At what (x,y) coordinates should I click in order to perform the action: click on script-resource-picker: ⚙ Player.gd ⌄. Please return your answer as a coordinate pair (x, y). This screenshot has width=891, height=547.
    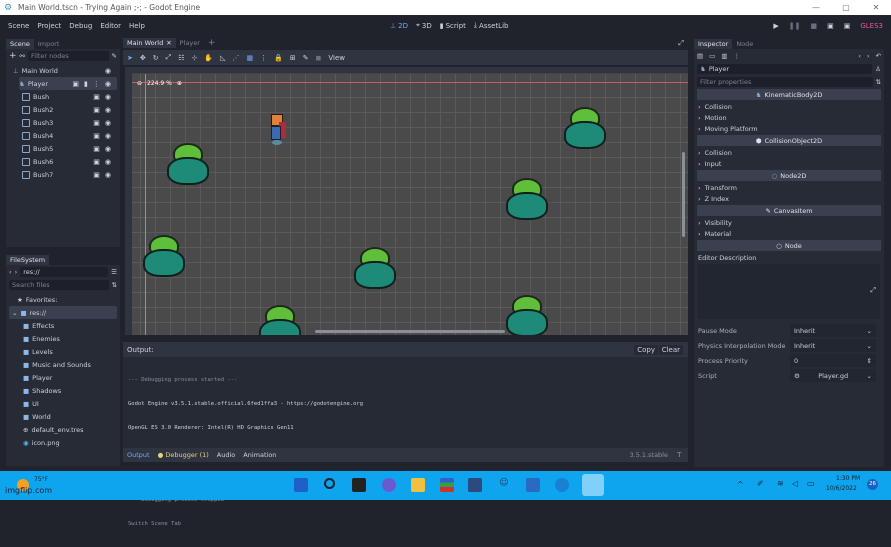
    Looking at the image, I should click on (833, 375).